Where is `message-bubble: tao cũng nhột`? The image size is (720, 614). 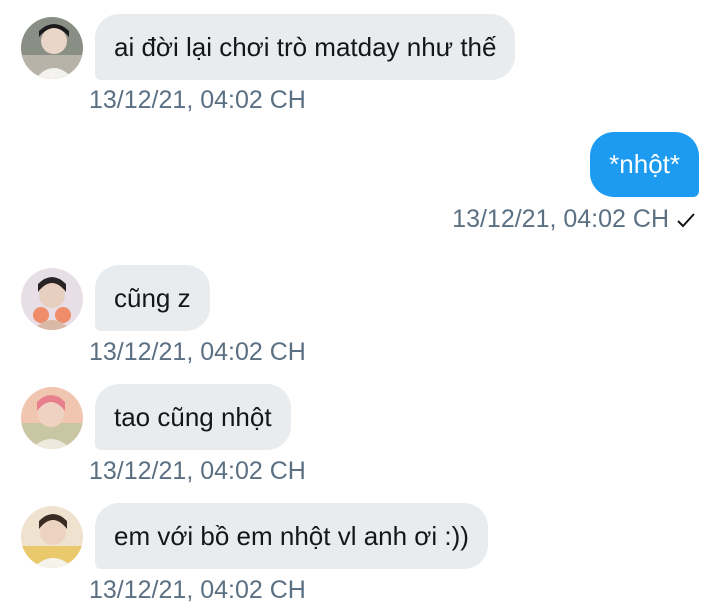
message-bubble: tao cũng nhột is located at coordinates (193, 417).